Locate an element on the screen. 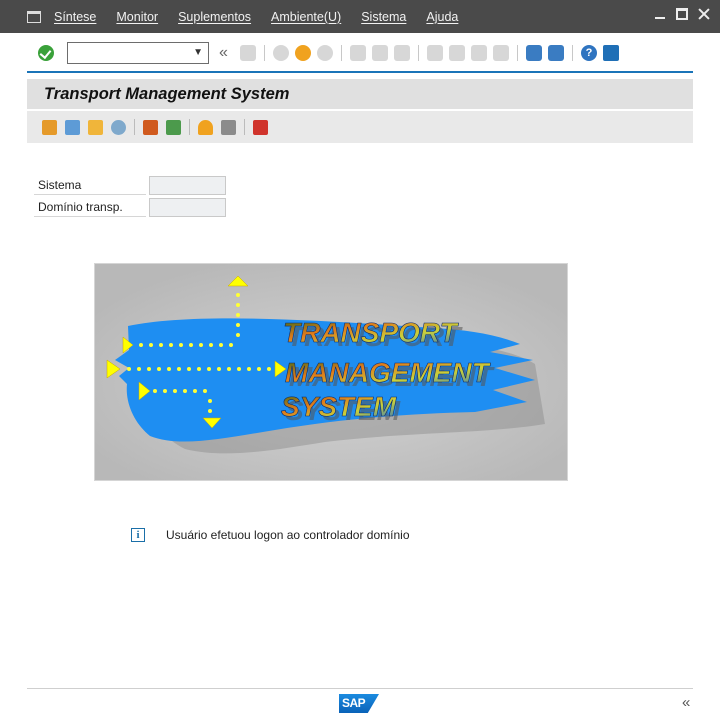 The image size is (720, 720). find-icon is located at coordinates (380, 52).